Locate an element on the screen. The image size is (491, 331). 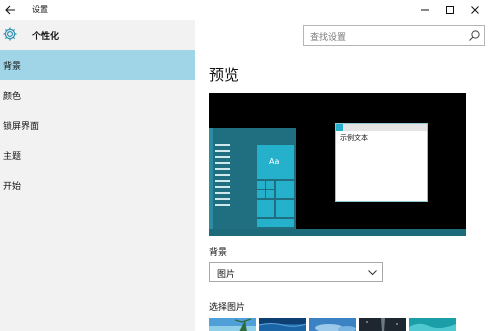
preview-tile: Aa is located at coordinates (275, 162).